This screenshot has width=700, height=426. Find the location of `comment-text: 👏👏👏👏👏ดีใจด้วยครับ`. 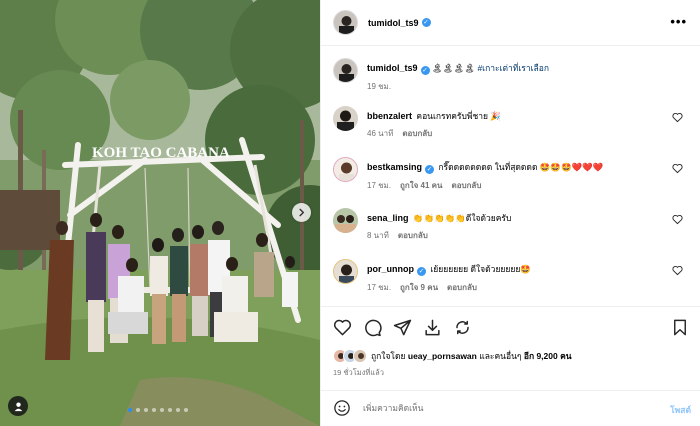

comment-text: 👏👏👏👏👏ดีใจด้วยครับ is located at coordinates (462, 218).